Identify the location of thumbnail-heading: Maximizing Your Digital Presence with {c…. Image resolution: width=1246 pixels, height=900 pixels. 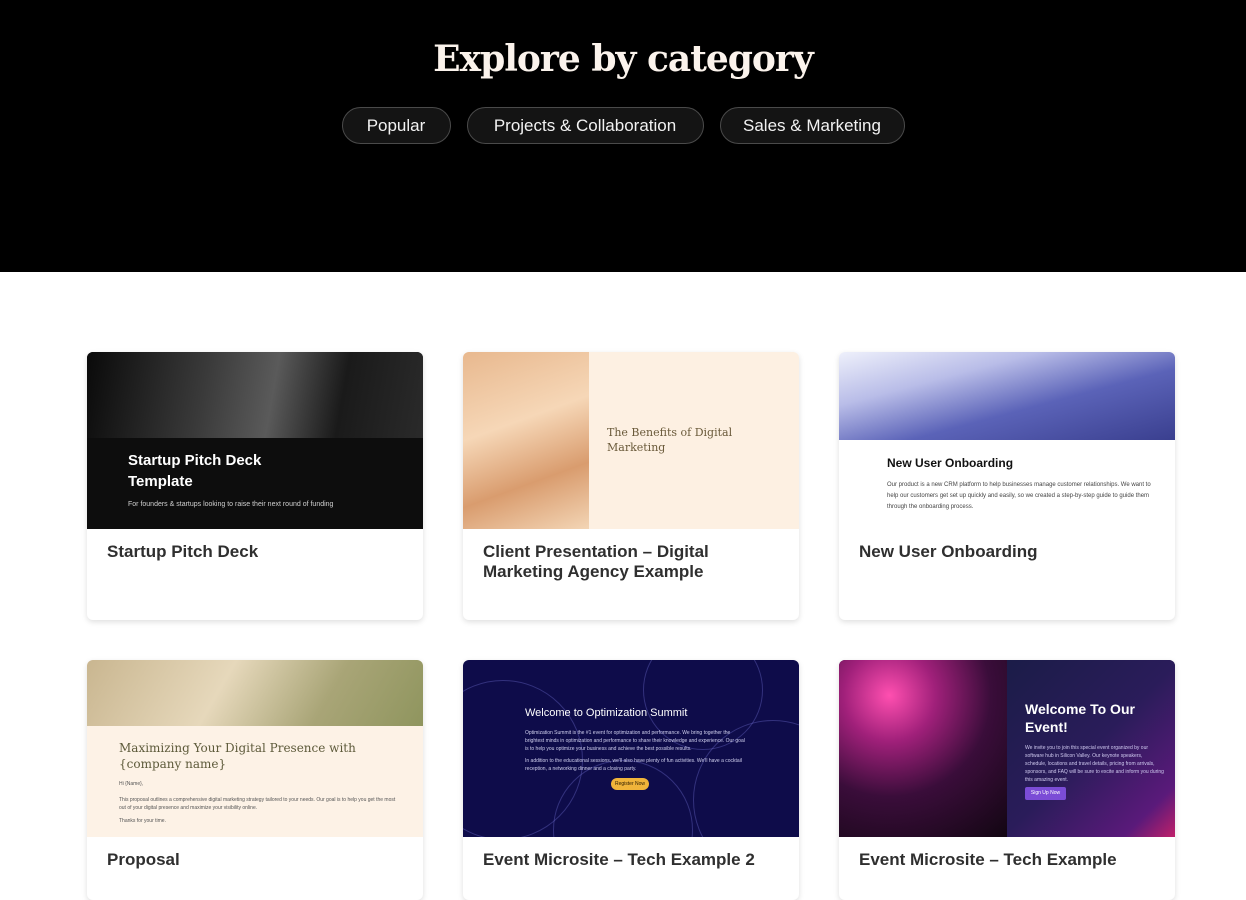
(237, 756).